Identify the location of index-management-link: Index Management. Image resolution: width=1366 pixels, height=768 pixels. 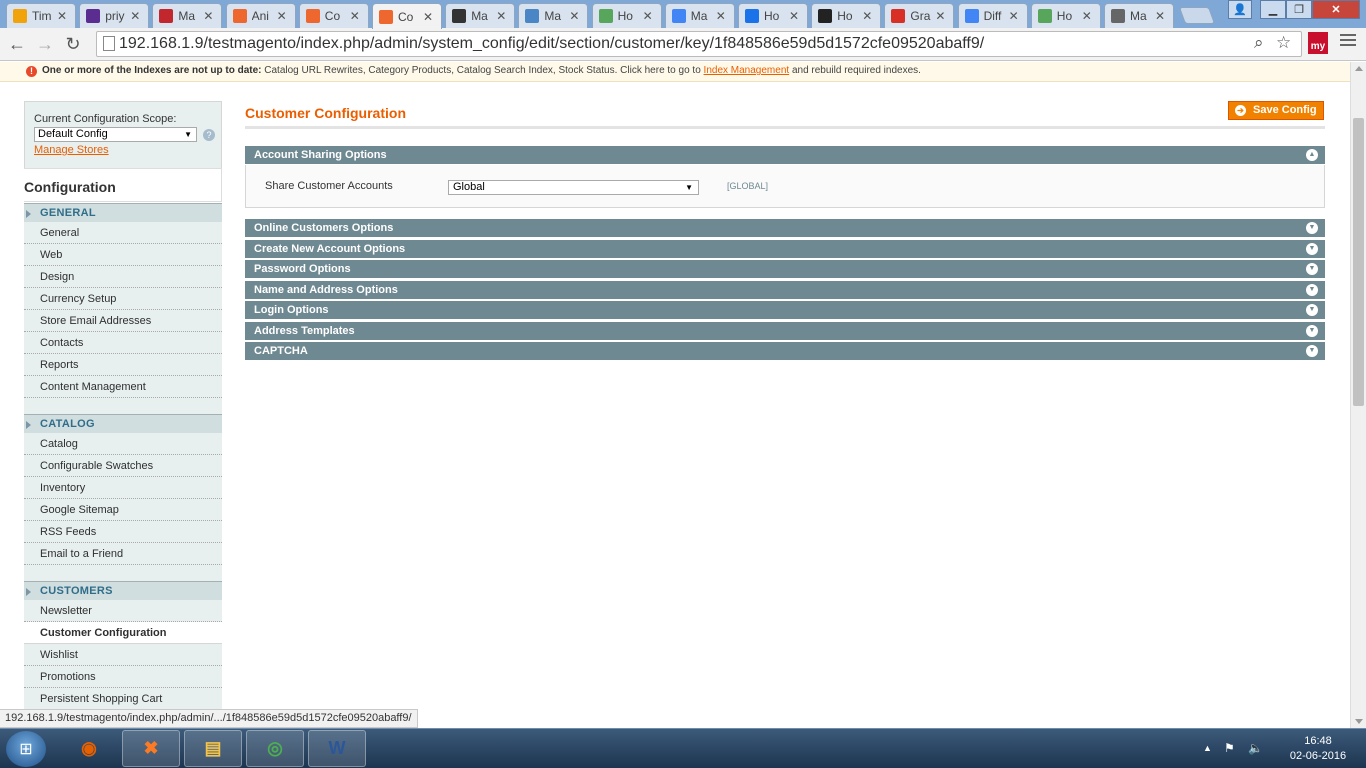
(747, 70).